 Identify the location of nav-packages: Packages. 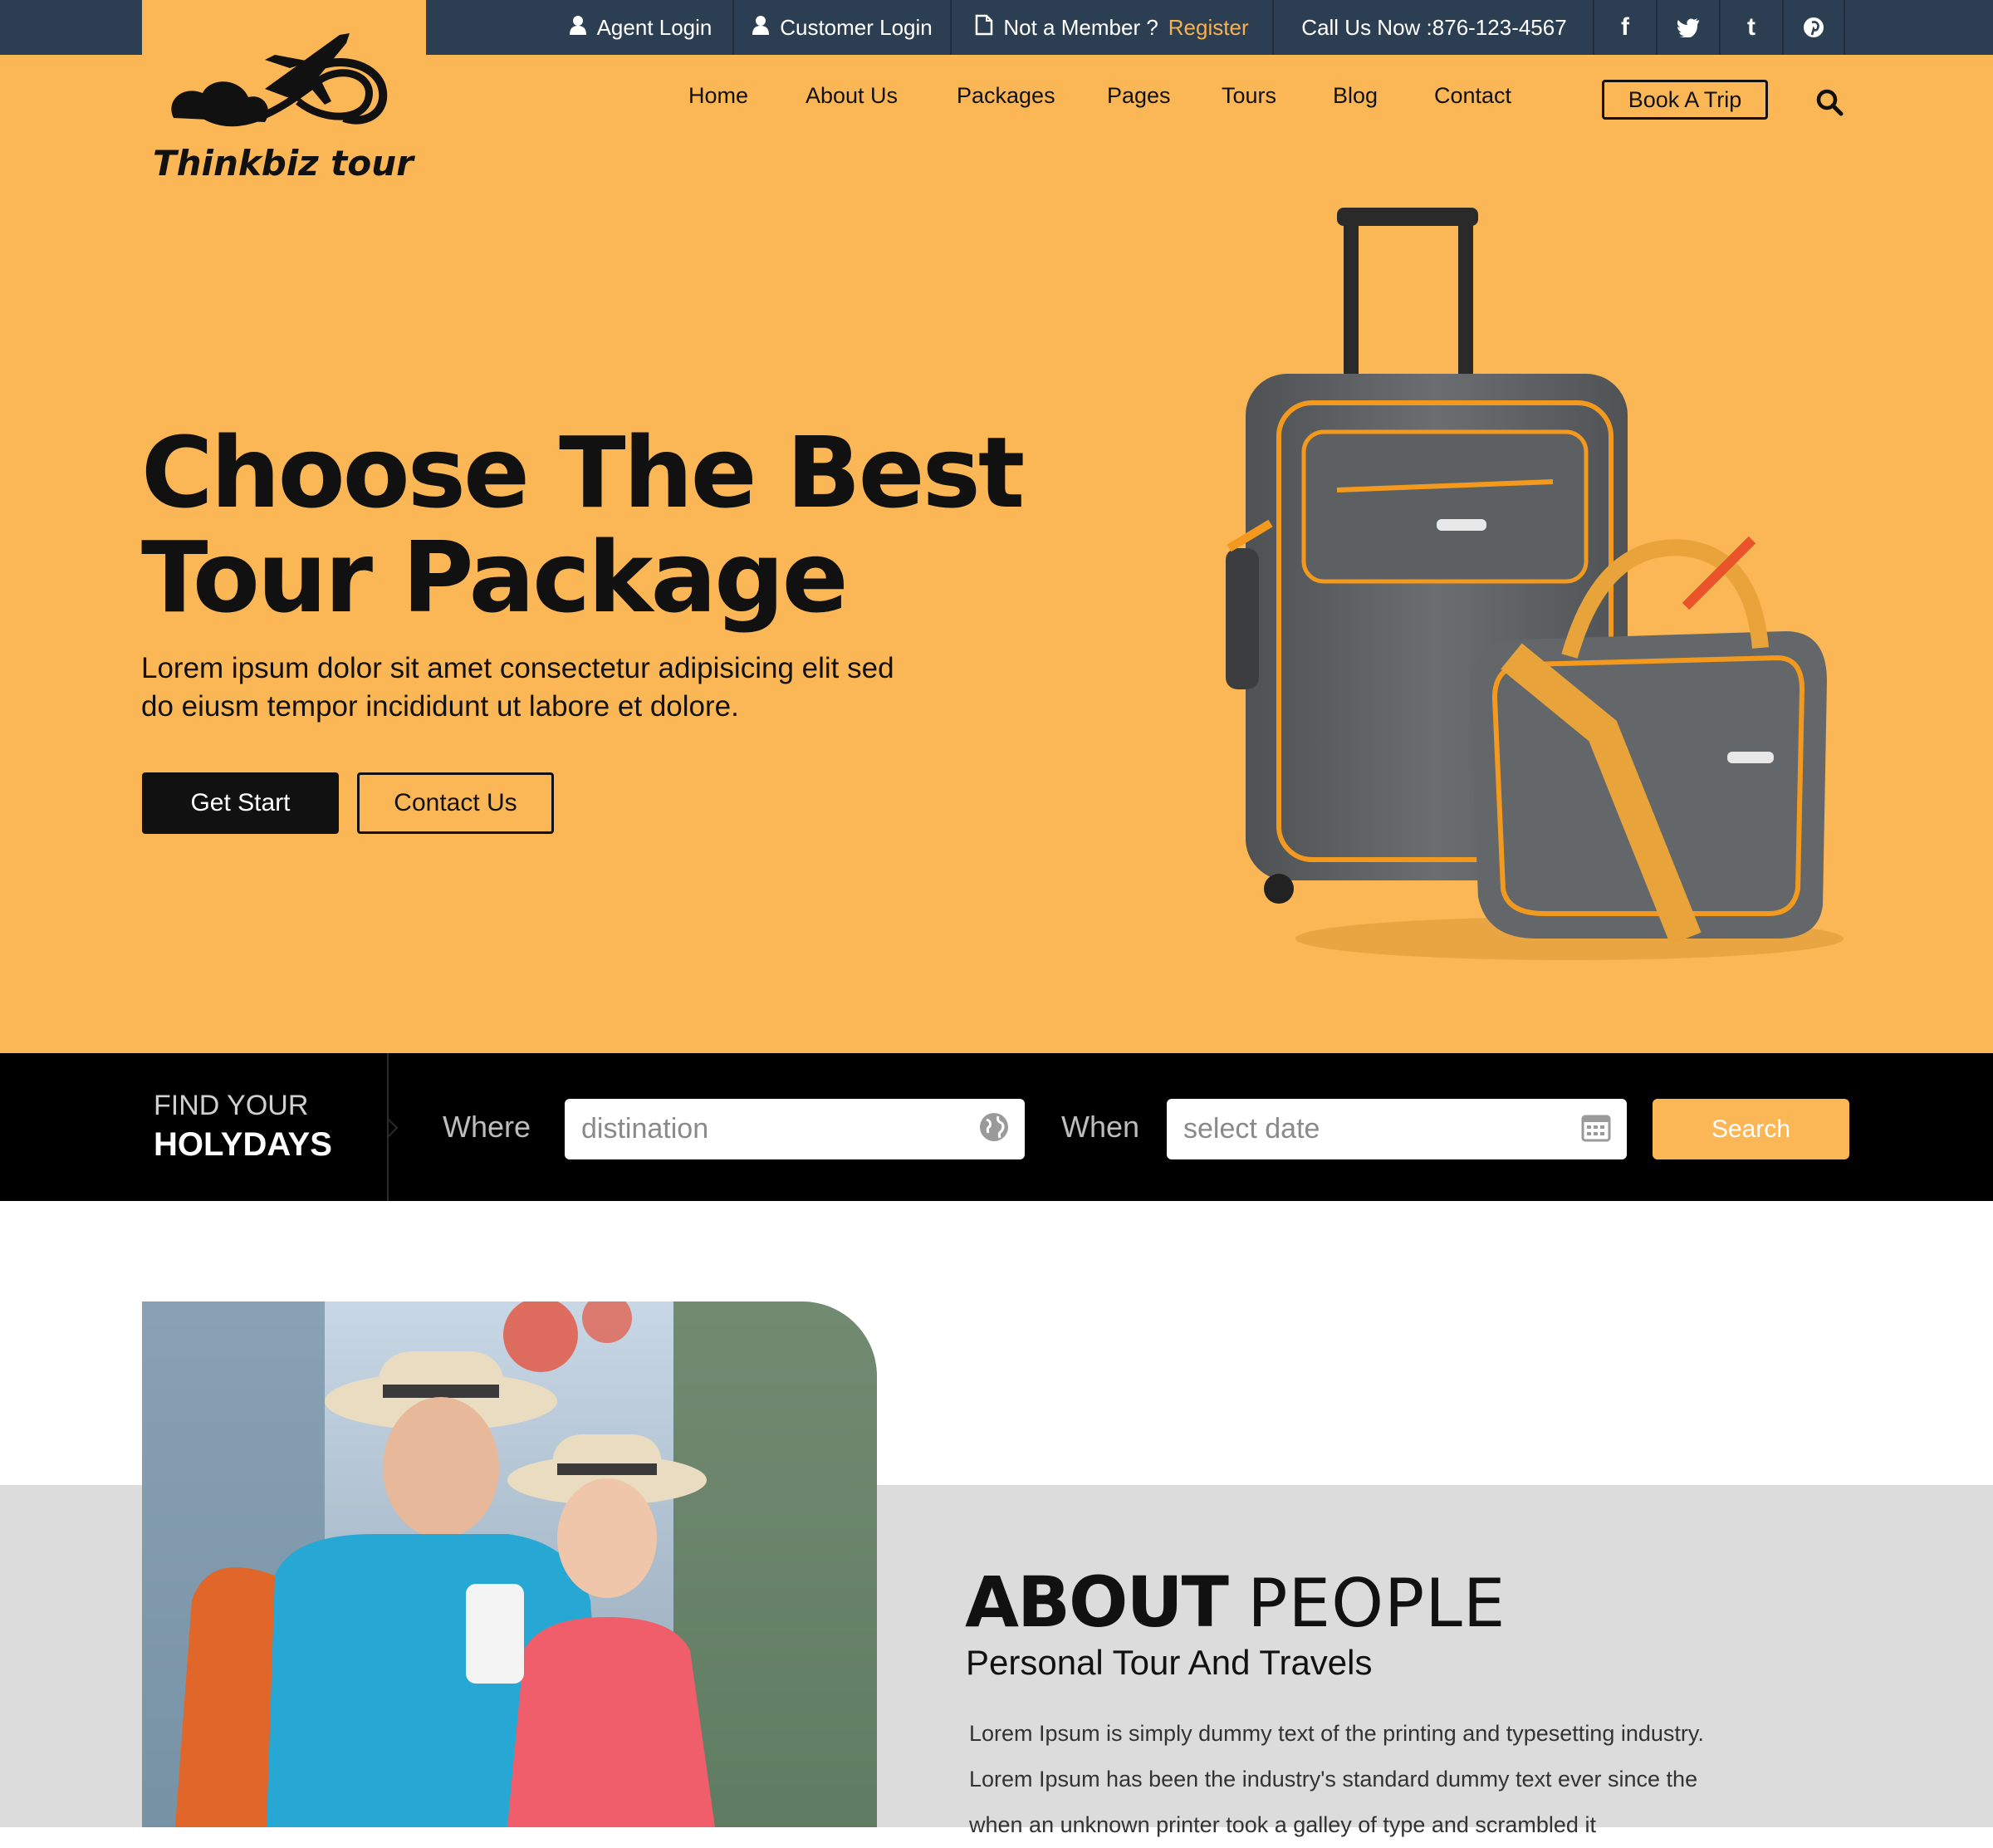
(1006, 96).